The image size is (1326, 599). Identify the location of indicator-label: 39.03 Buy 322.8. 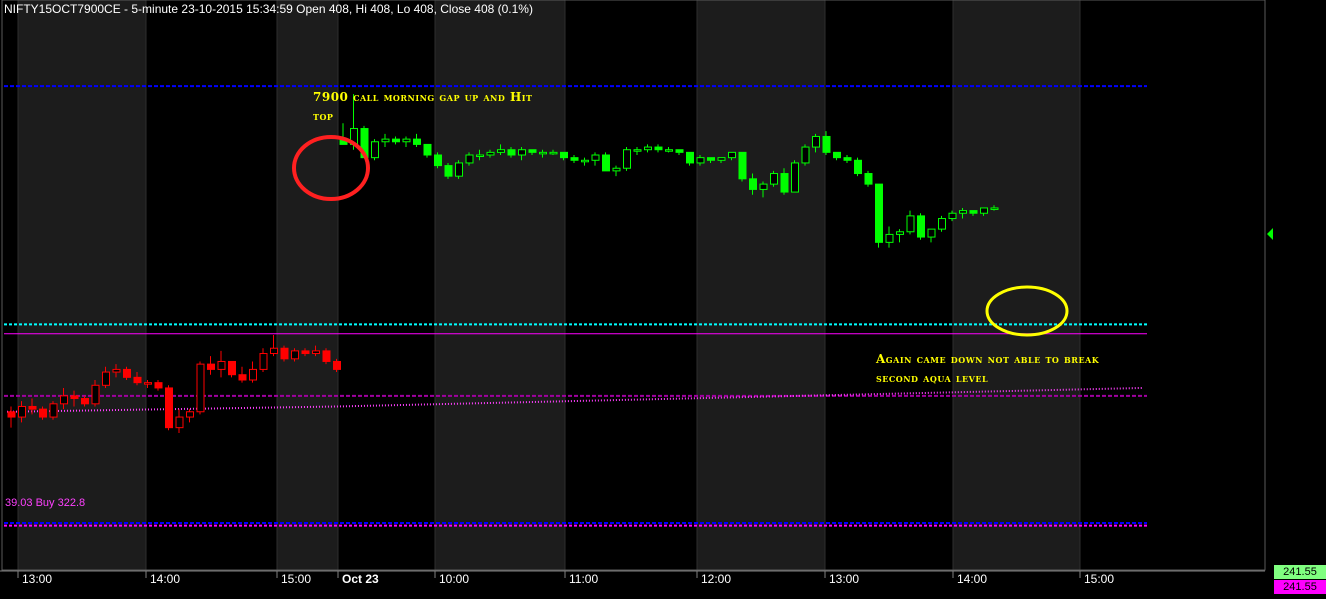
(45, 503).